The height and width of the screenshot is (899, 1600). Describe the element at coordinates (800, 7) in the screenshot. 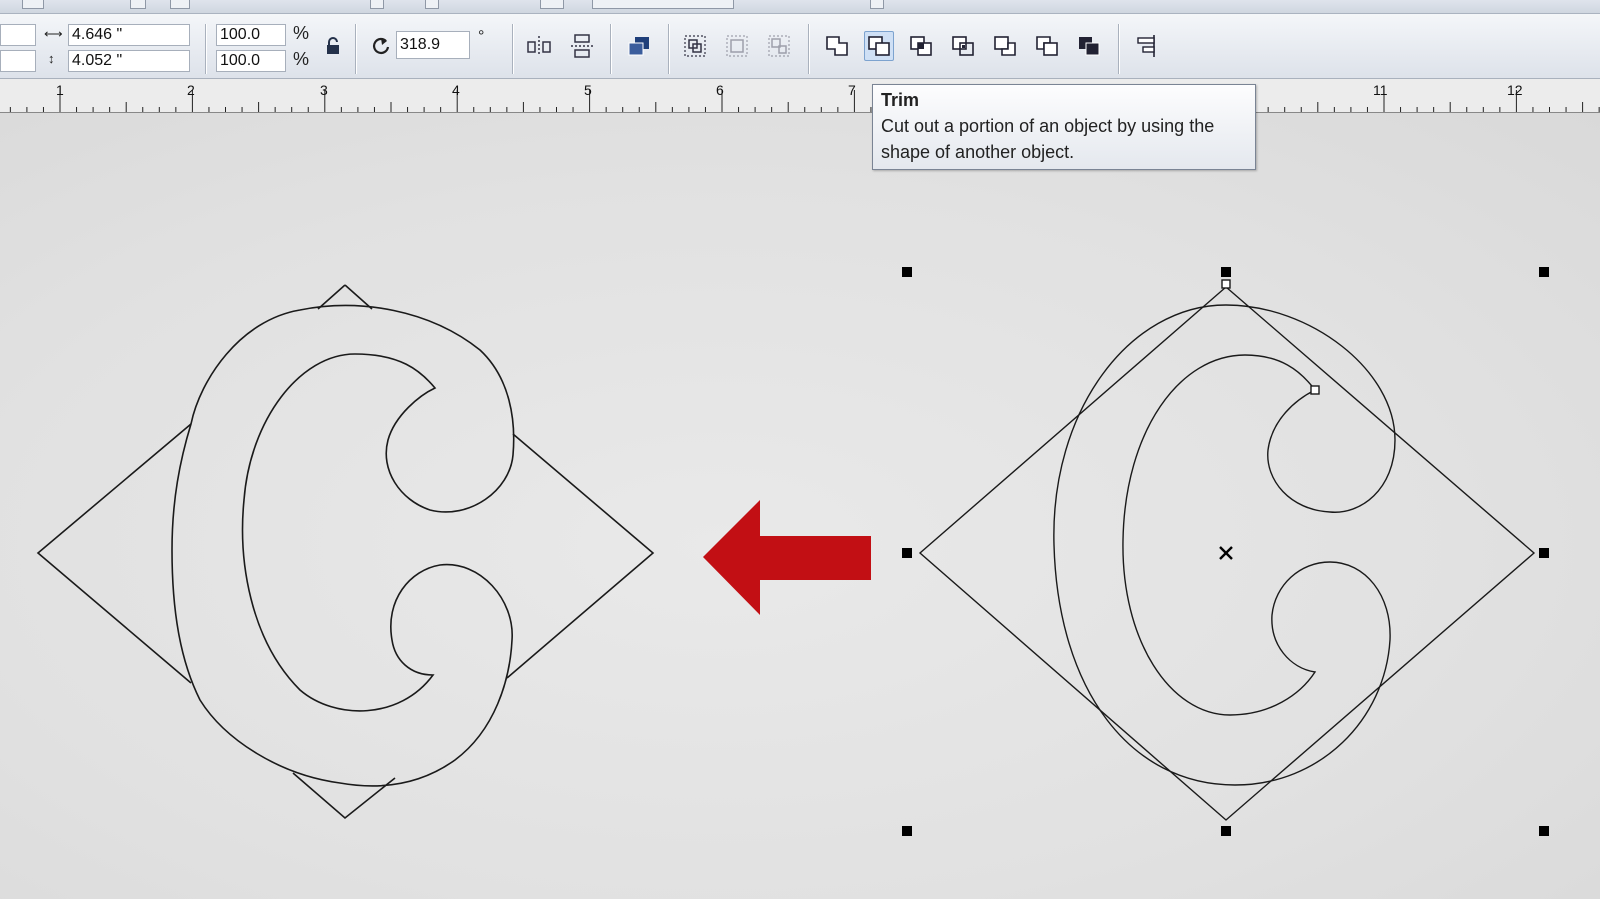

I see `upper-toolbar-strip` at that location.